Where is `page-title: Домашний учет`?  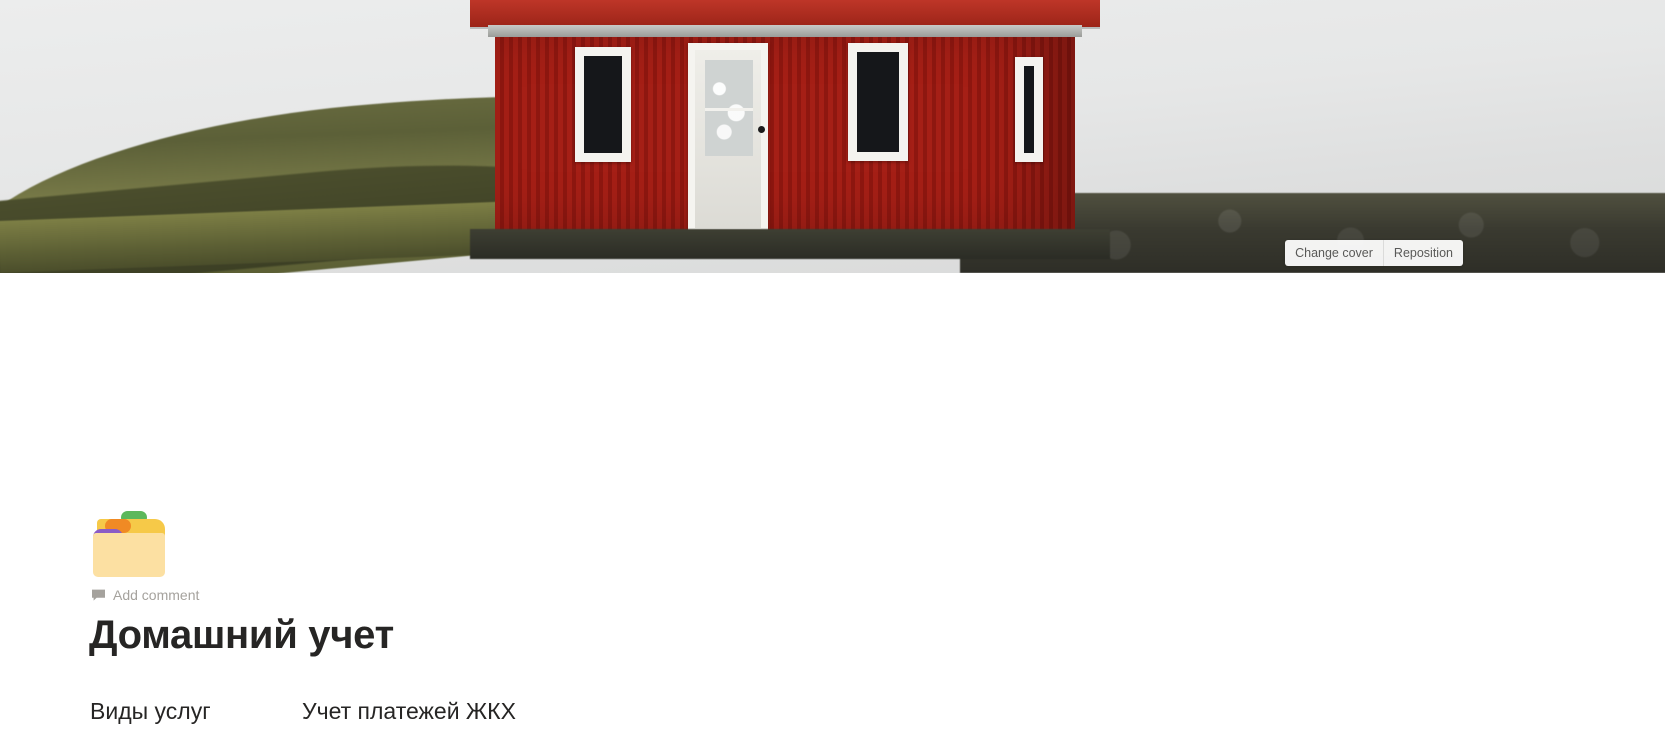 page-title: Домашний учет is located at coordinates (241, 635).